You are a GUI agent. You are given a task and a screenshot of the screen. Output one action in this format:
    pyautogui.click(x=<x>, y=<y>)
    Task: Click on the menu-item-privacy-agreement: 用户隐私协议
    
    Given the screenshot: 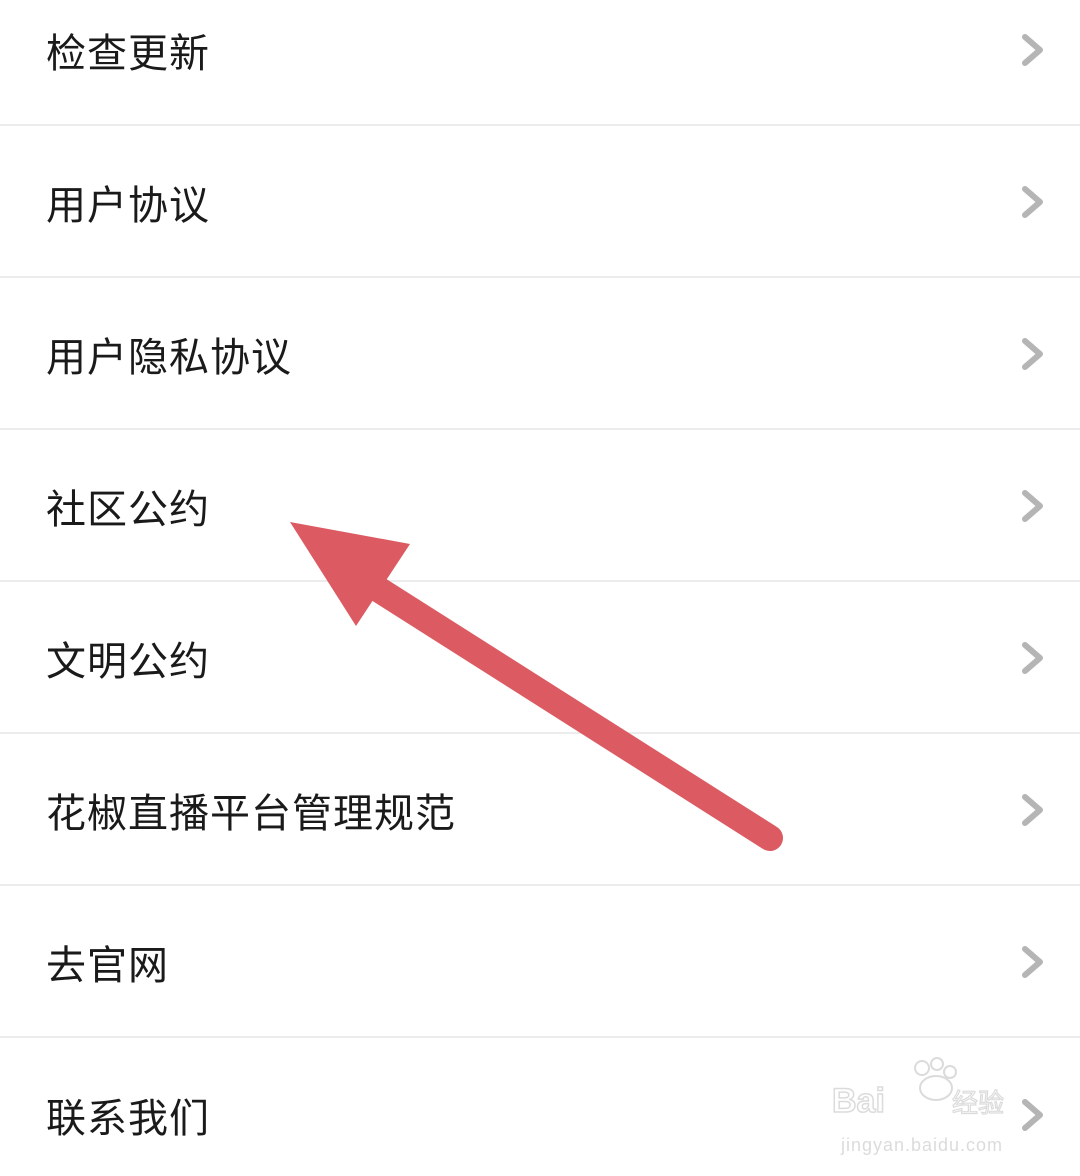 What is the action you would take?
    pyautogui.click(x=540, y=355)
    